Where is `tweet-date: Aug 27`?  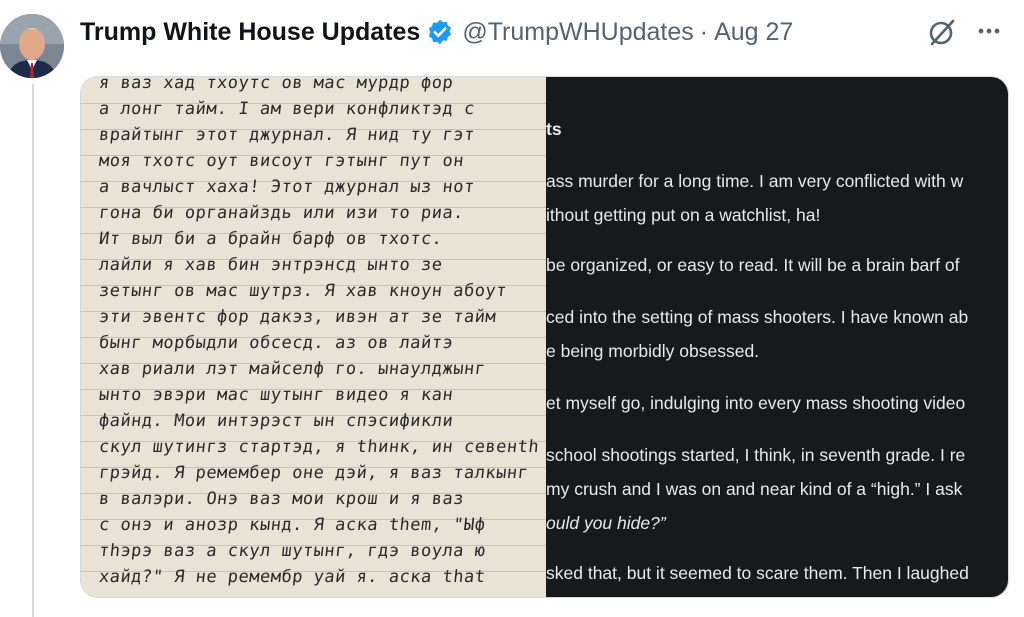 tweet-date: Aug 27 is located at coordinates (753, 32).